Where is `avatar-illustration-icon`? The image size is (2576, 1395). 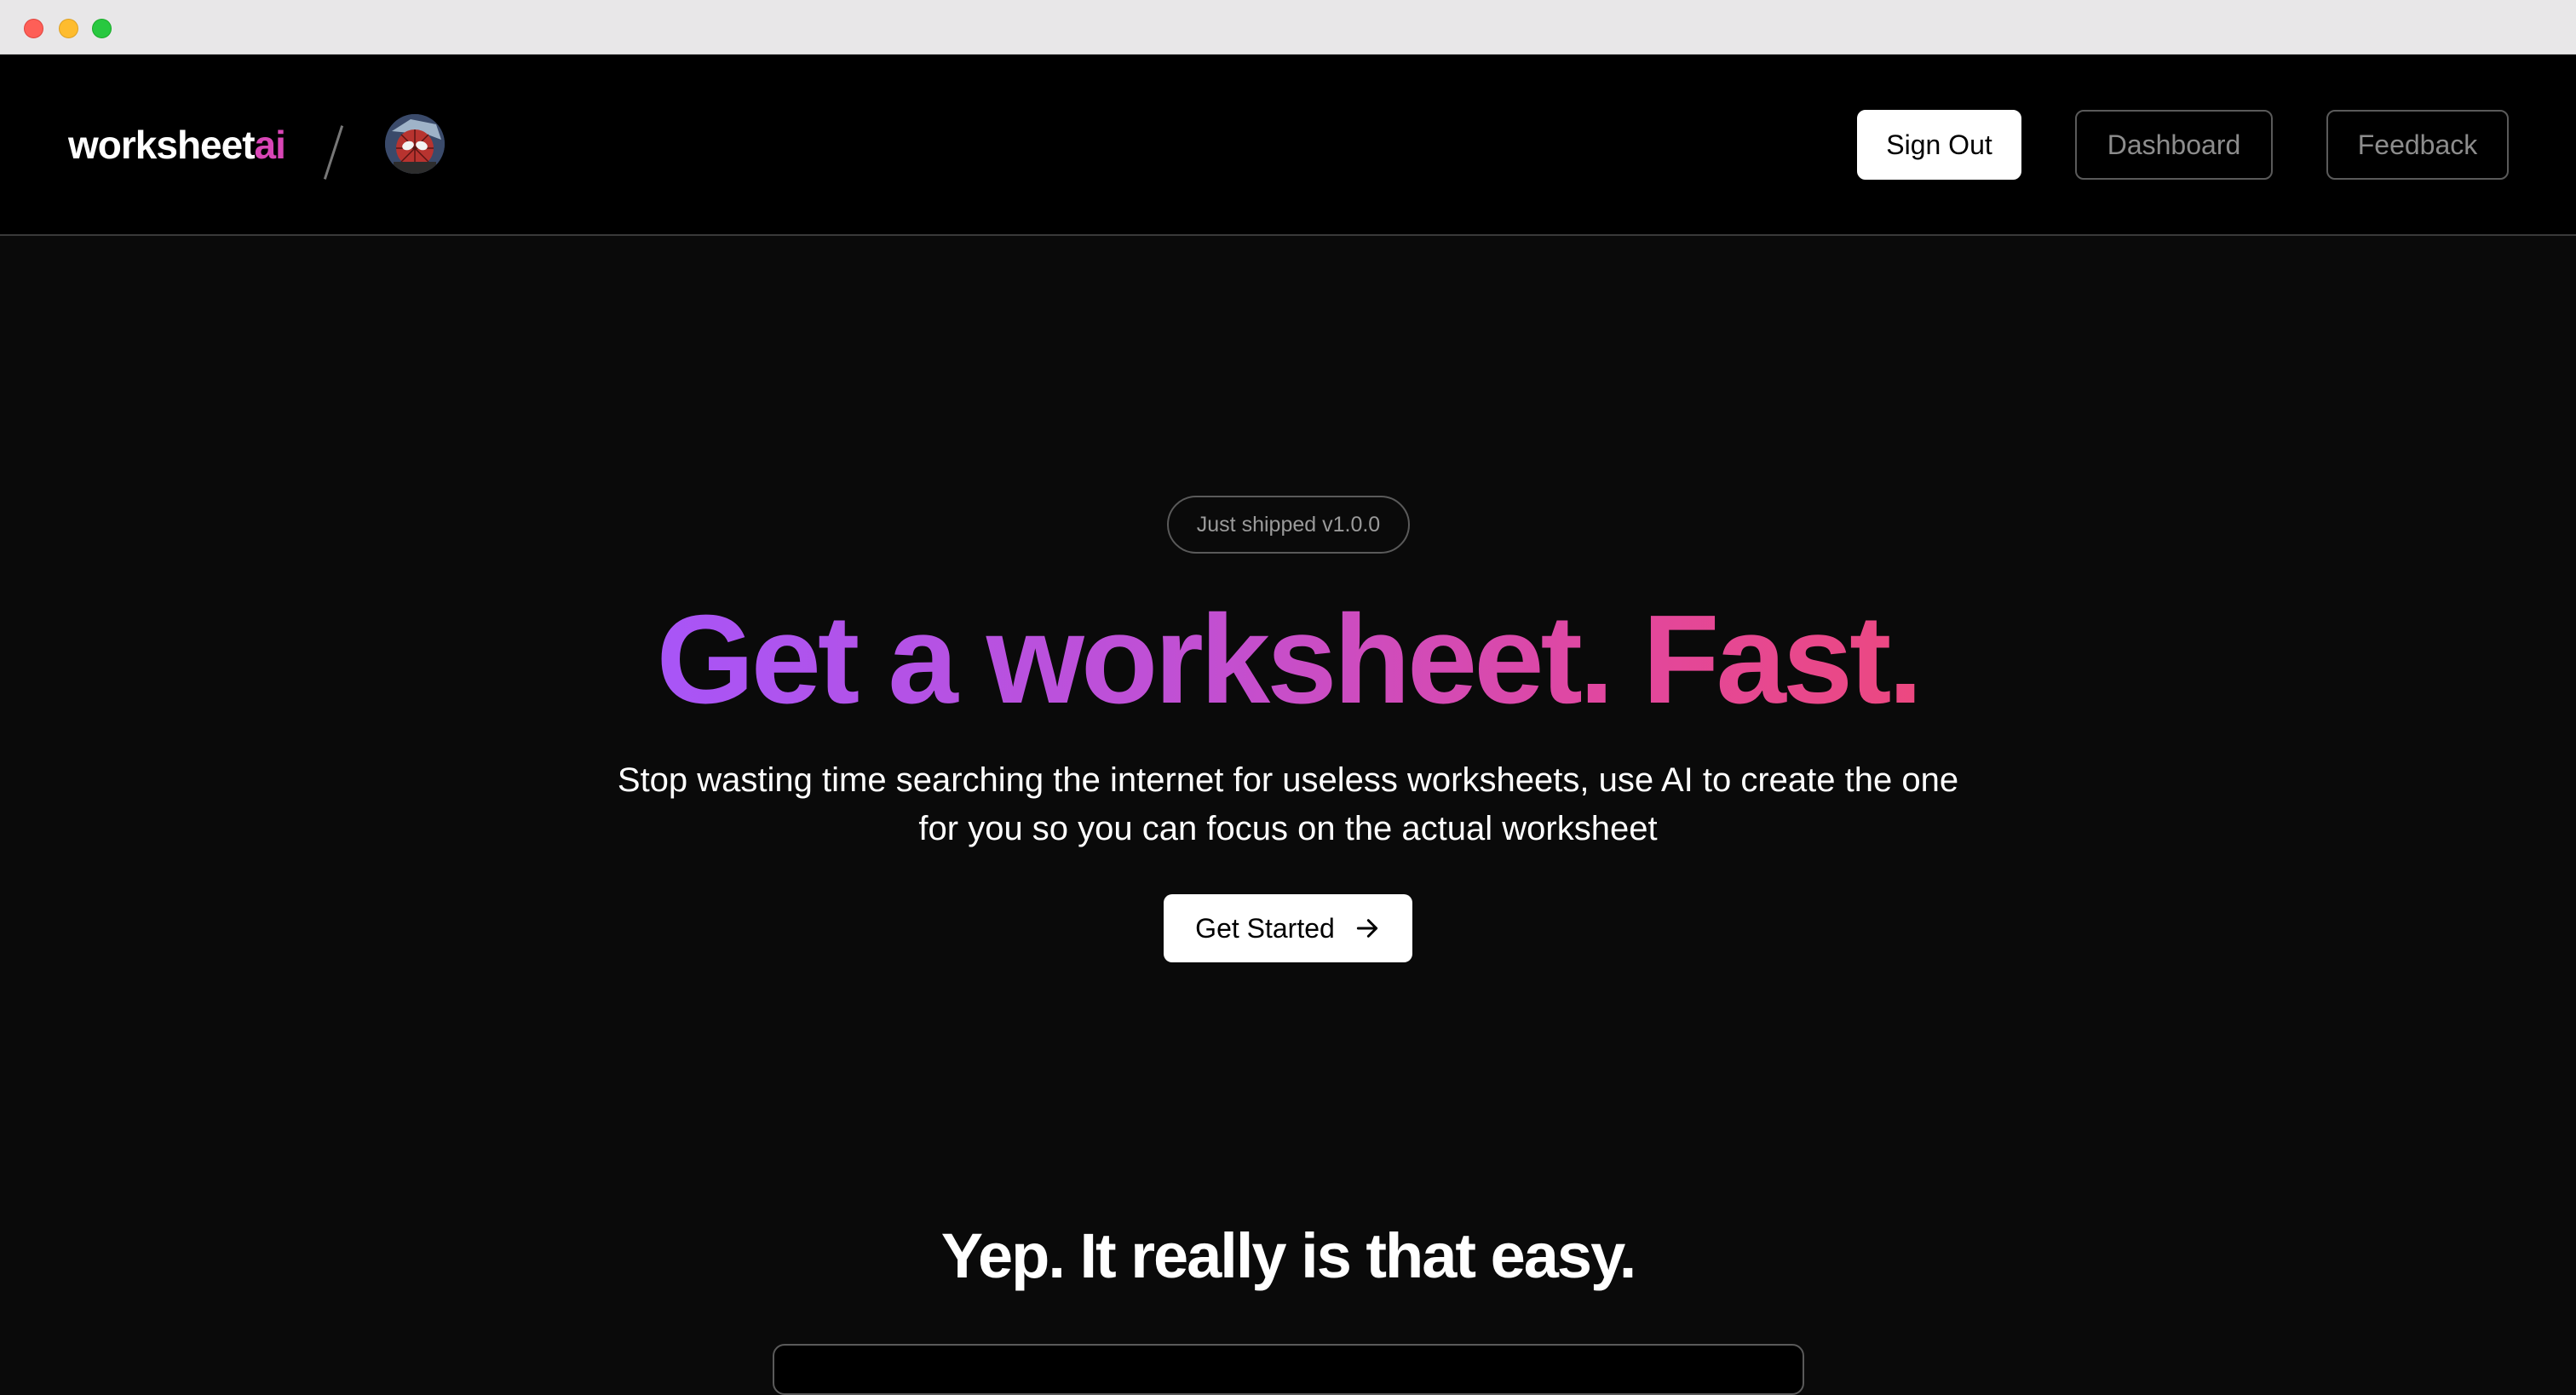
avatar-illustration-icon is located at coordinates (415, 144).